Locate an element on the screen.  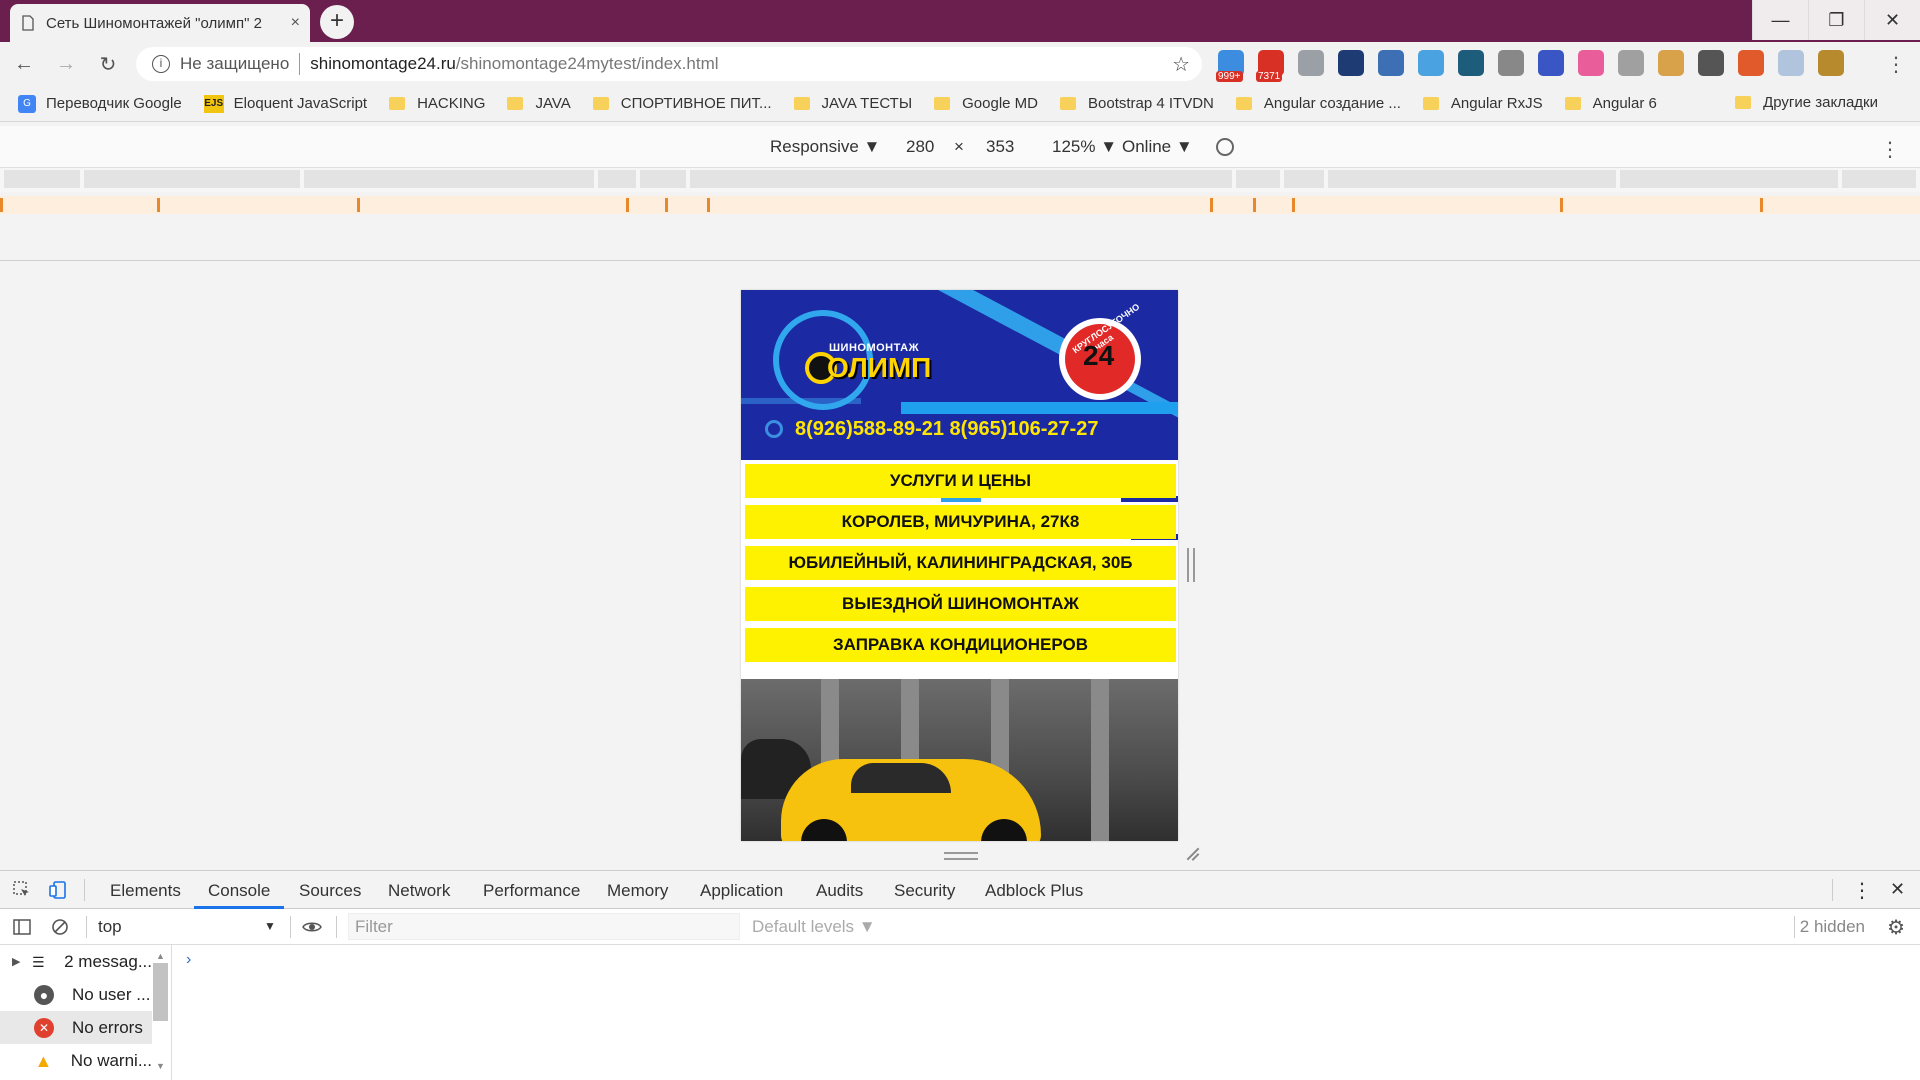
ext-avatar-icon is located at coordinates (1831, 63).